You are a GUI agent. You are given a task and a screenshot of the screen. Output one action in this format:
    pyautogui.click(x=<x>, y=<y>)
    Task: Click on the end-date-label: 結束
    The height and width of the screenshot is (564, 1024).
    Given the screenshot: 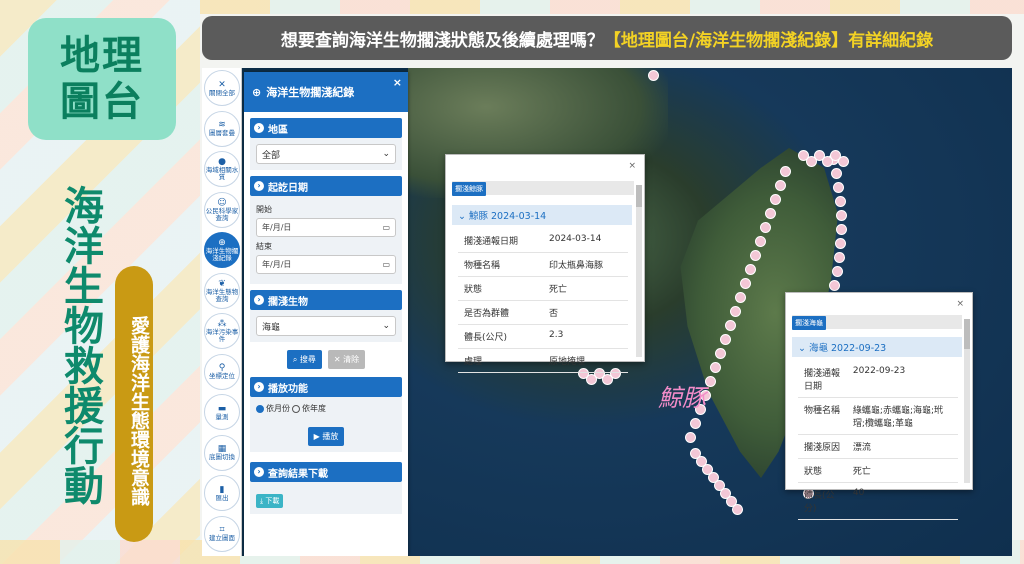 What is the action you would take?
    pyautogui.click(x=264, y=246)
    